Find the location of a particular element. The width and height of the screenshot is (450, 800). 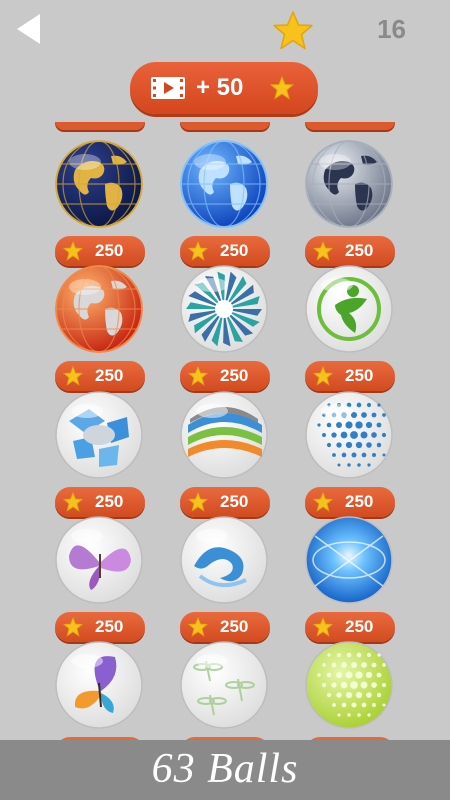

ball-butterfly-purple is located at coordinates (99, 560).